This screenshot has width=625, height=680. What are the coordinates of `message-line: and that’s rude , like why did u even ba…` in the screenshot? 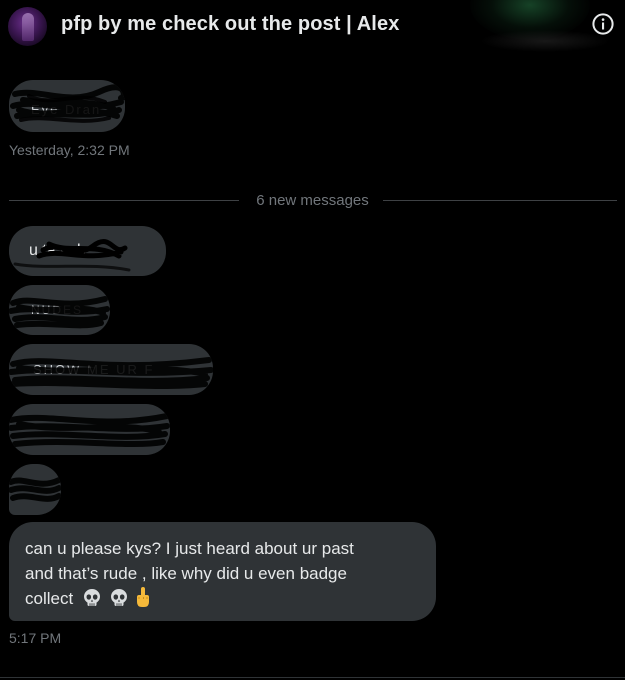 It's located at (186, 573).